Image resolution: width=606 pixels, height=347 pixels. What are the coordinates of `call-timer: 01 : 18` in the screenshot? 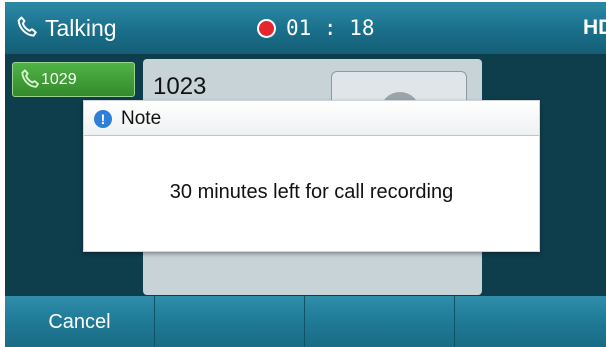 It's located at (330, 28).